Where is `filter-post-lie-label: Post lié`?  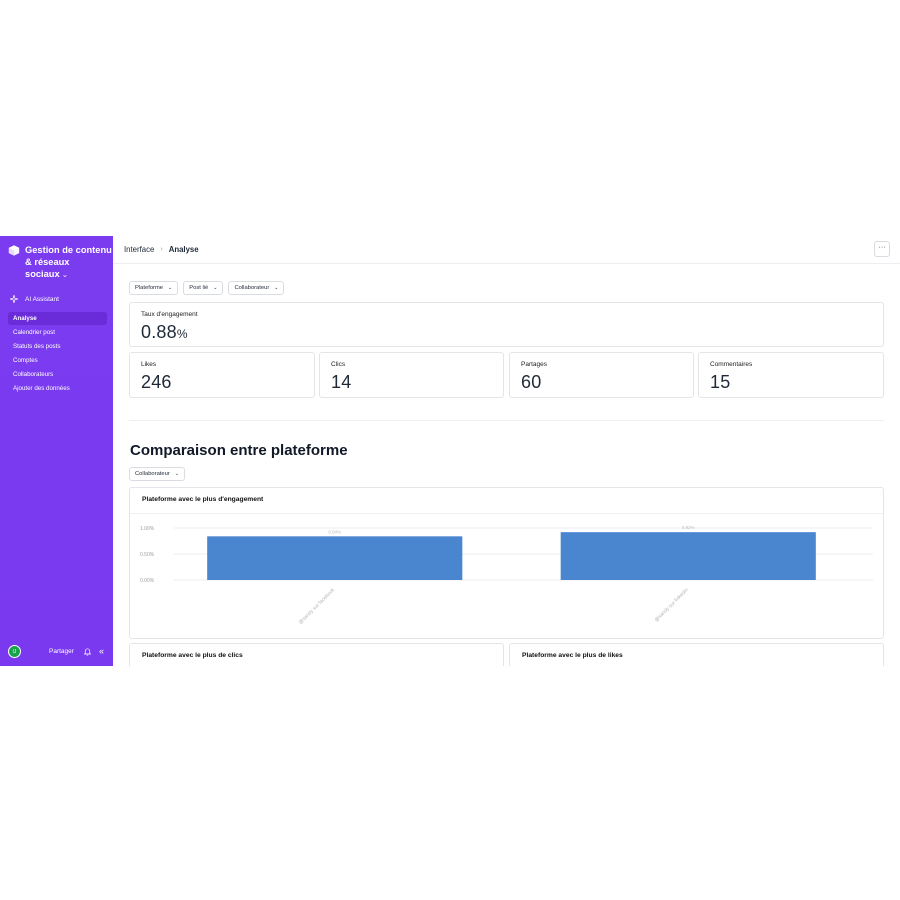 filter-post-lie-label: Post lié is located at coordinates (199, 288).